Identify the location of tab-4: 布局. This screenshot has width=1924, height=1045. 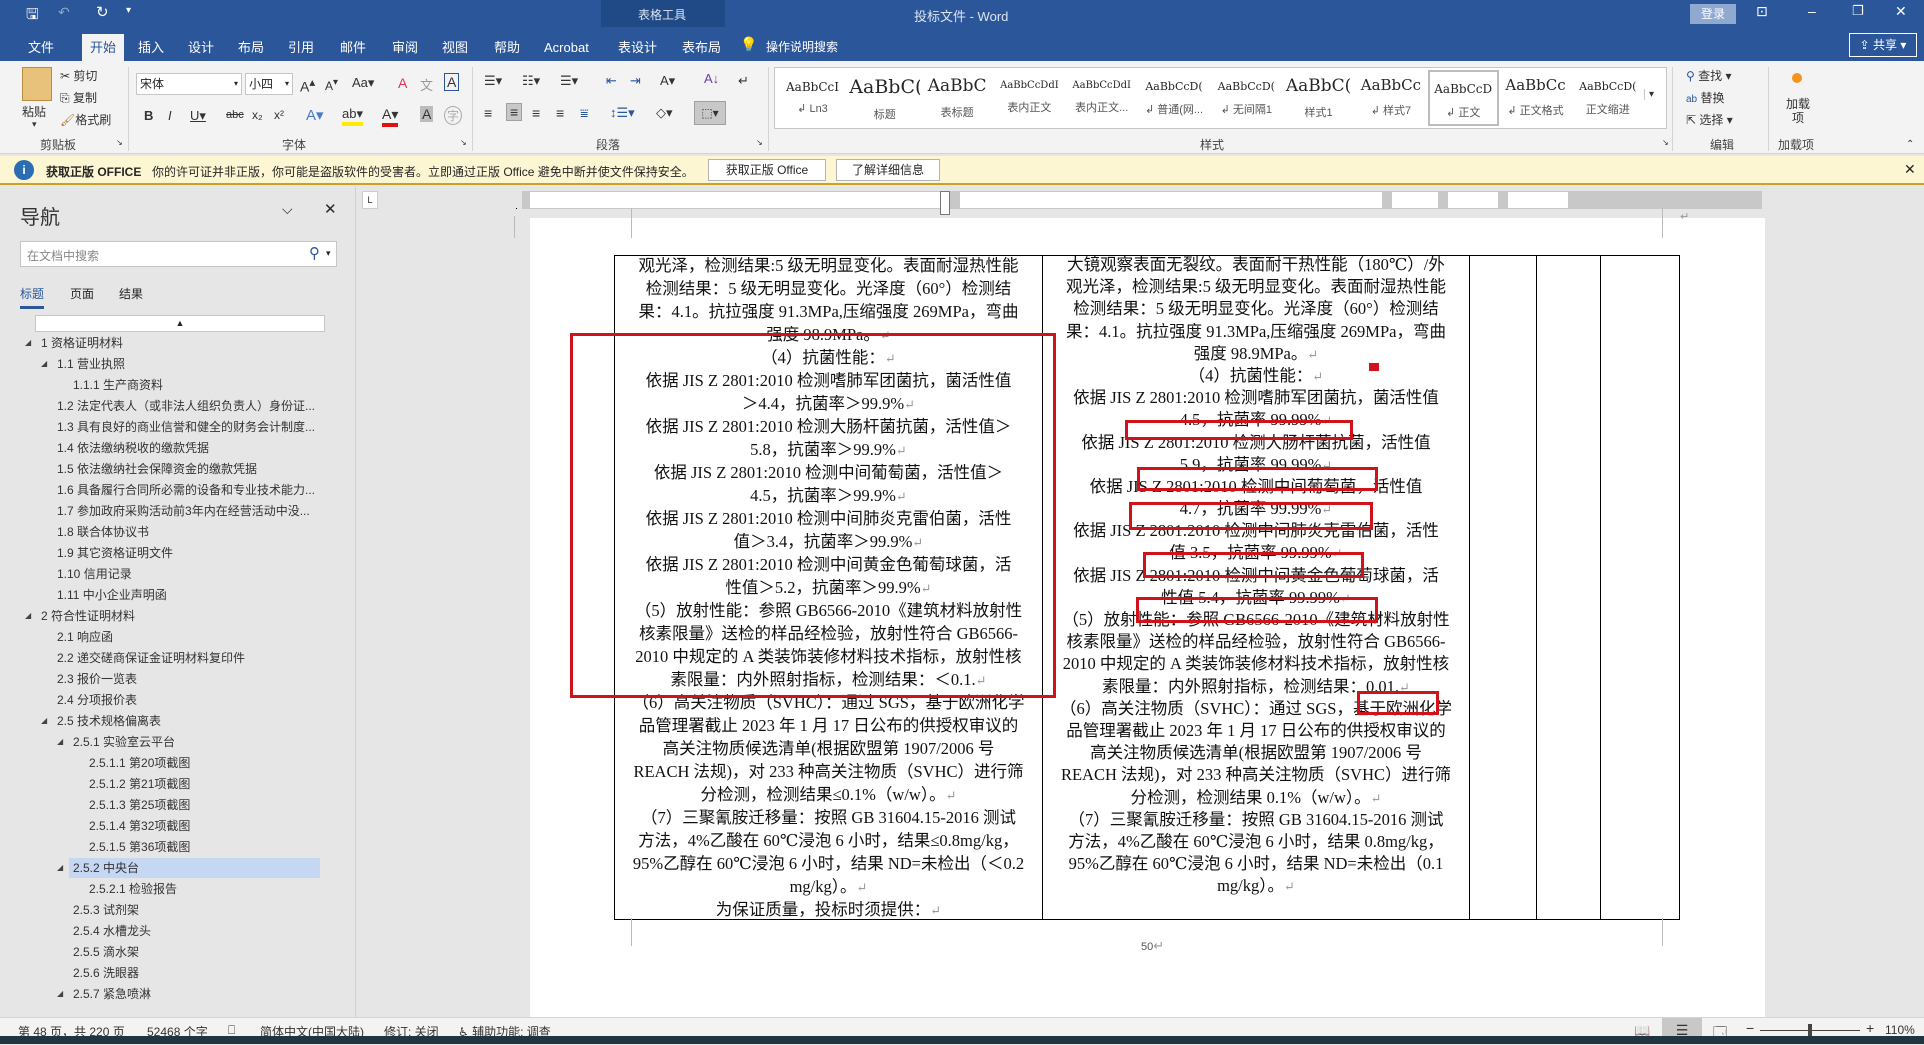
(251, 47).